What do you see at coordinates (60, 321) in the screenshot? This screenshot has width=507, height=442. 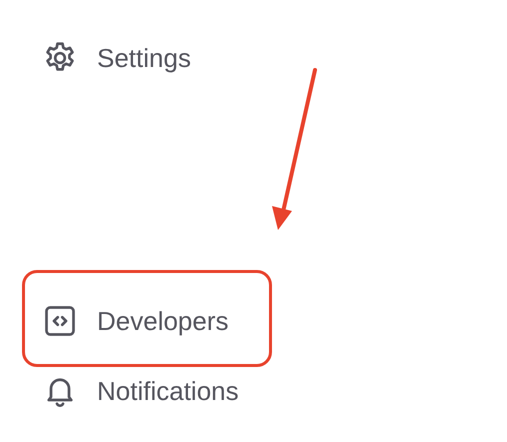 I see `code-icon` at bounding box center [60, 321].